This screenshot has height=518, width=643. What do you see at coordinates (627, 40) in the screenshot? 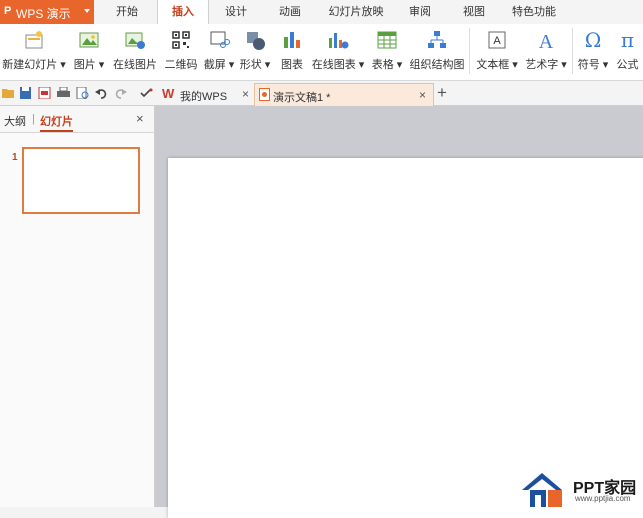
I see `formula-pi-icon: π` at bounding box center [627, 40].